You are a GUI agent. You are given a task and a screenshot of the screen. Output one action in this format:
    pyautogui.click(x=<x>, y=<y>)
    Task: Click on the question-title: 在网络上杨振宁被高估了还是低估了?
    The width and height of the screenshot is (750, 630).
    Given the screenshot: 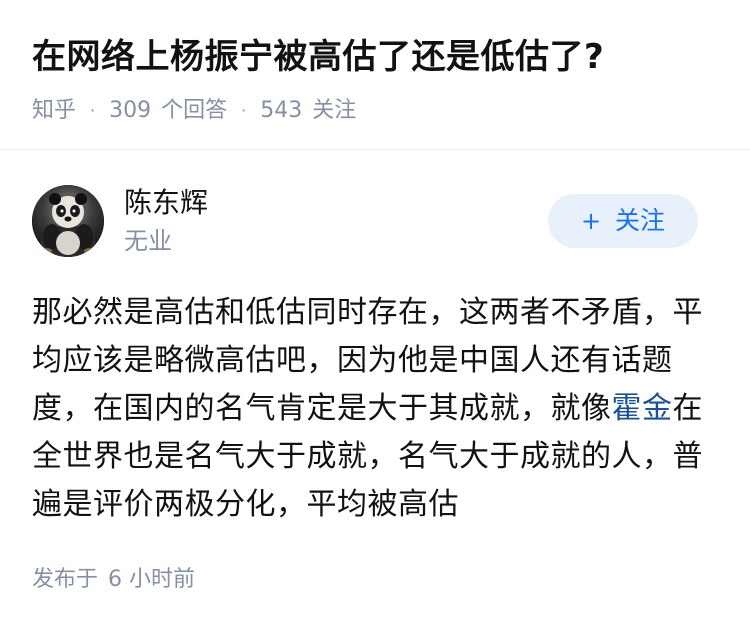 What is the action you would take?
    pyautogui.click(x=375, y=57)
    